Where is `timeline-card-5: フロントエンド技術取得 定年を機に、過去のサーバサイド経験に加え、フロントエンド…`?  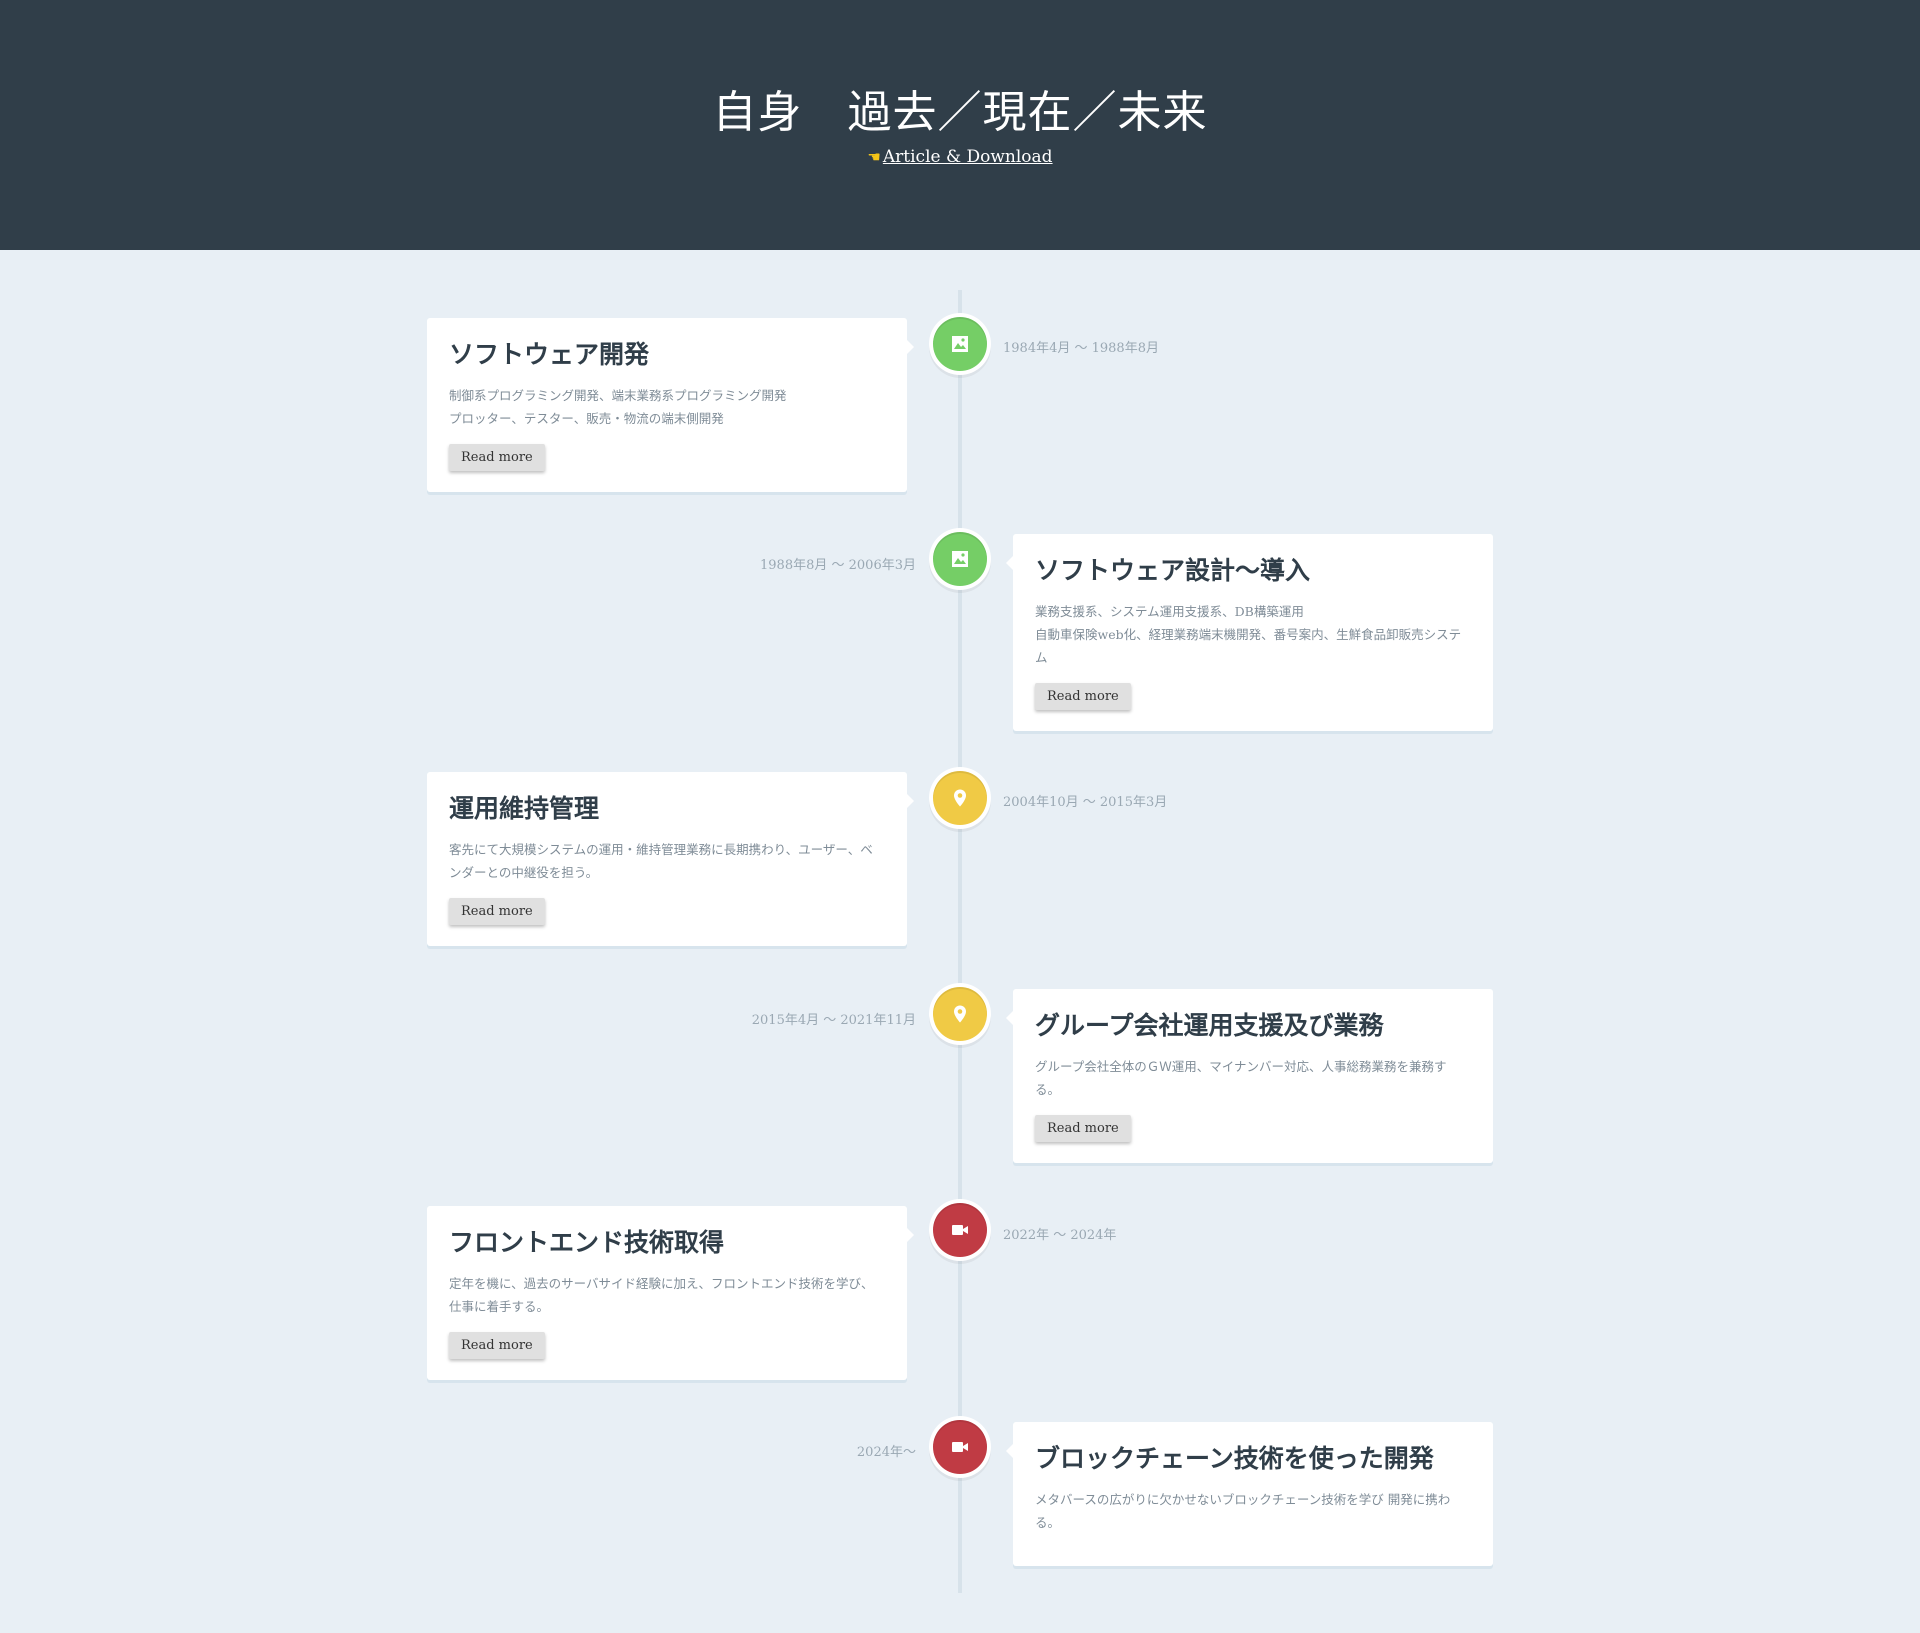 timeline-card-5: フロントエンド技術取得 定年を機に、過去のサーバサイド経験に加え、フロントエンド… is located at coordinates (670, 1293).